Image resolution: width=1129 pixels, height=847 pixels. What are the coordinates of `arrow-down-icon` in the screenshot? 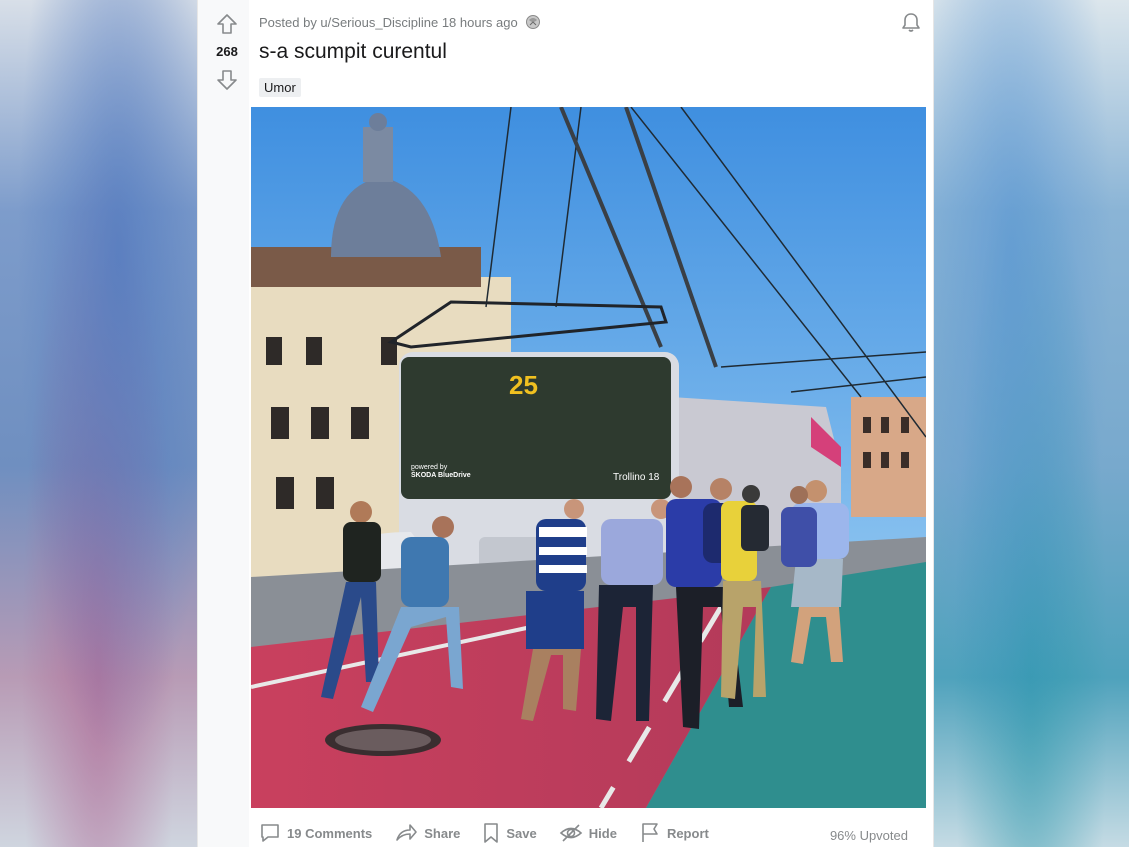 It's located at (227, 80).